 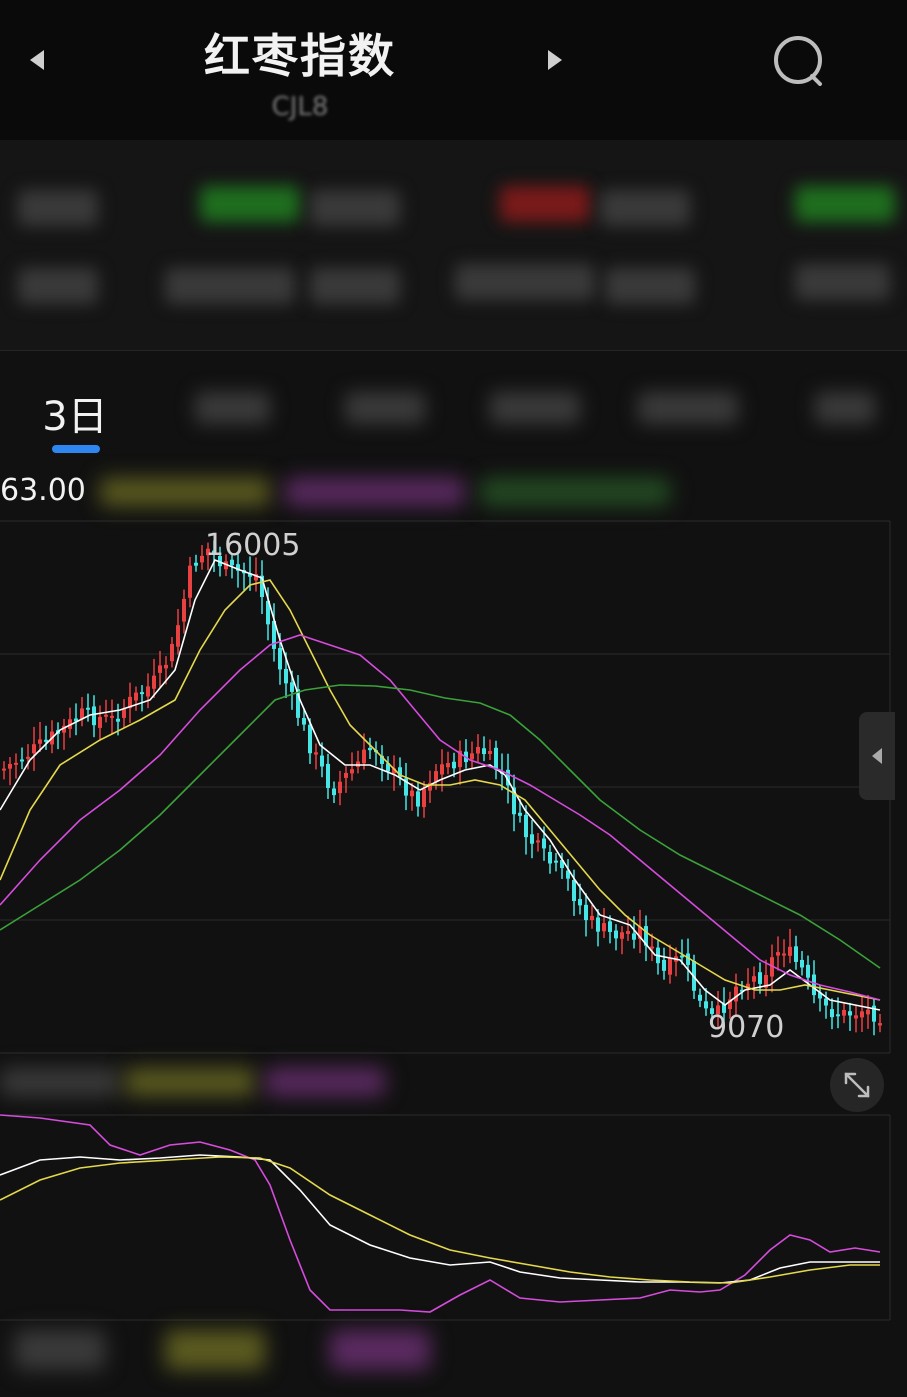 What do you see at coordinates (440, 1220) in the screenshot?
I see `indicator-line-yellow` at bounding box center [440, 1220].